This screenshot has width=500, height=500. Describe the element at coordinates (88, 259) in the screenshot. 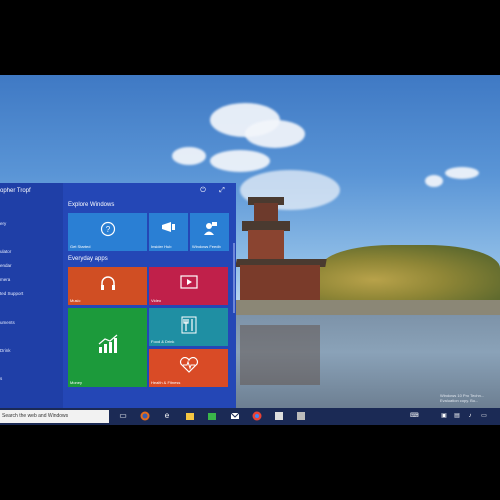

I see `section-everyday: Everyday apps` at that location.